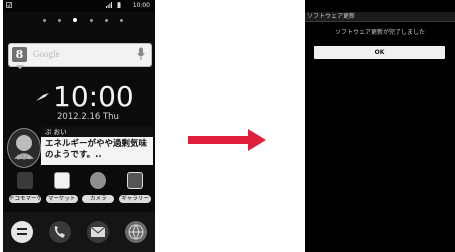  I want to click on app-label: ドコモマーケット, so click(25, 199).